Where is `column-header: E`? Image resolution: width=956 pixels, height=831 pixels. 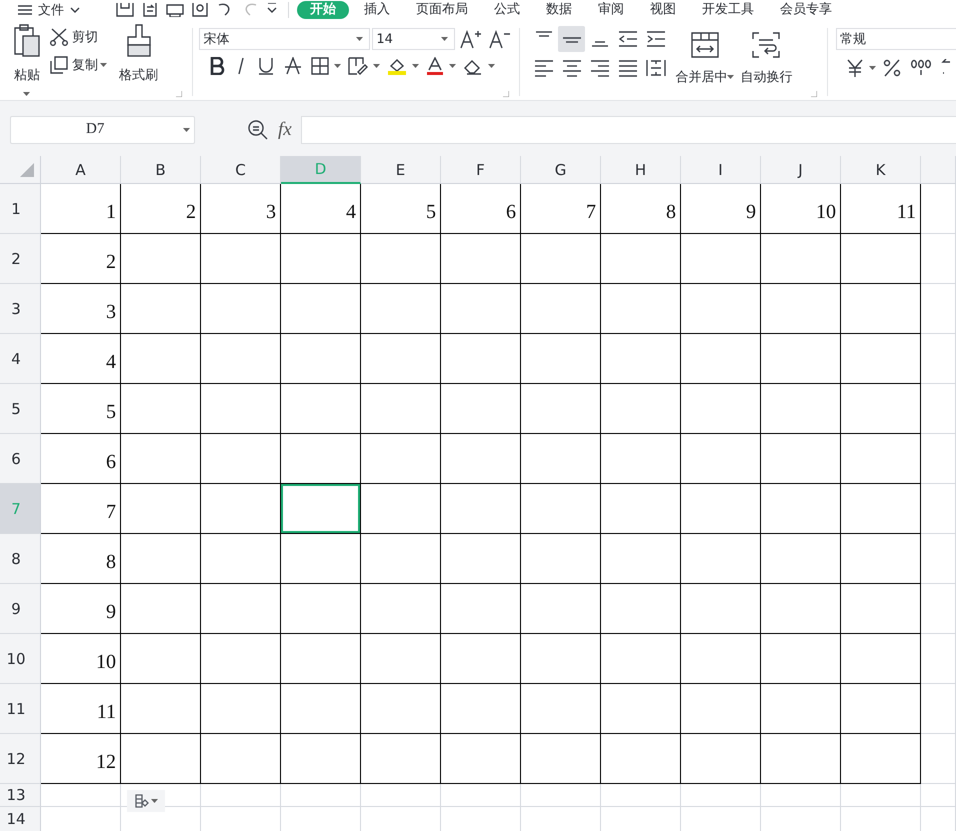
column-header: E is located at coordinates (401, 170).